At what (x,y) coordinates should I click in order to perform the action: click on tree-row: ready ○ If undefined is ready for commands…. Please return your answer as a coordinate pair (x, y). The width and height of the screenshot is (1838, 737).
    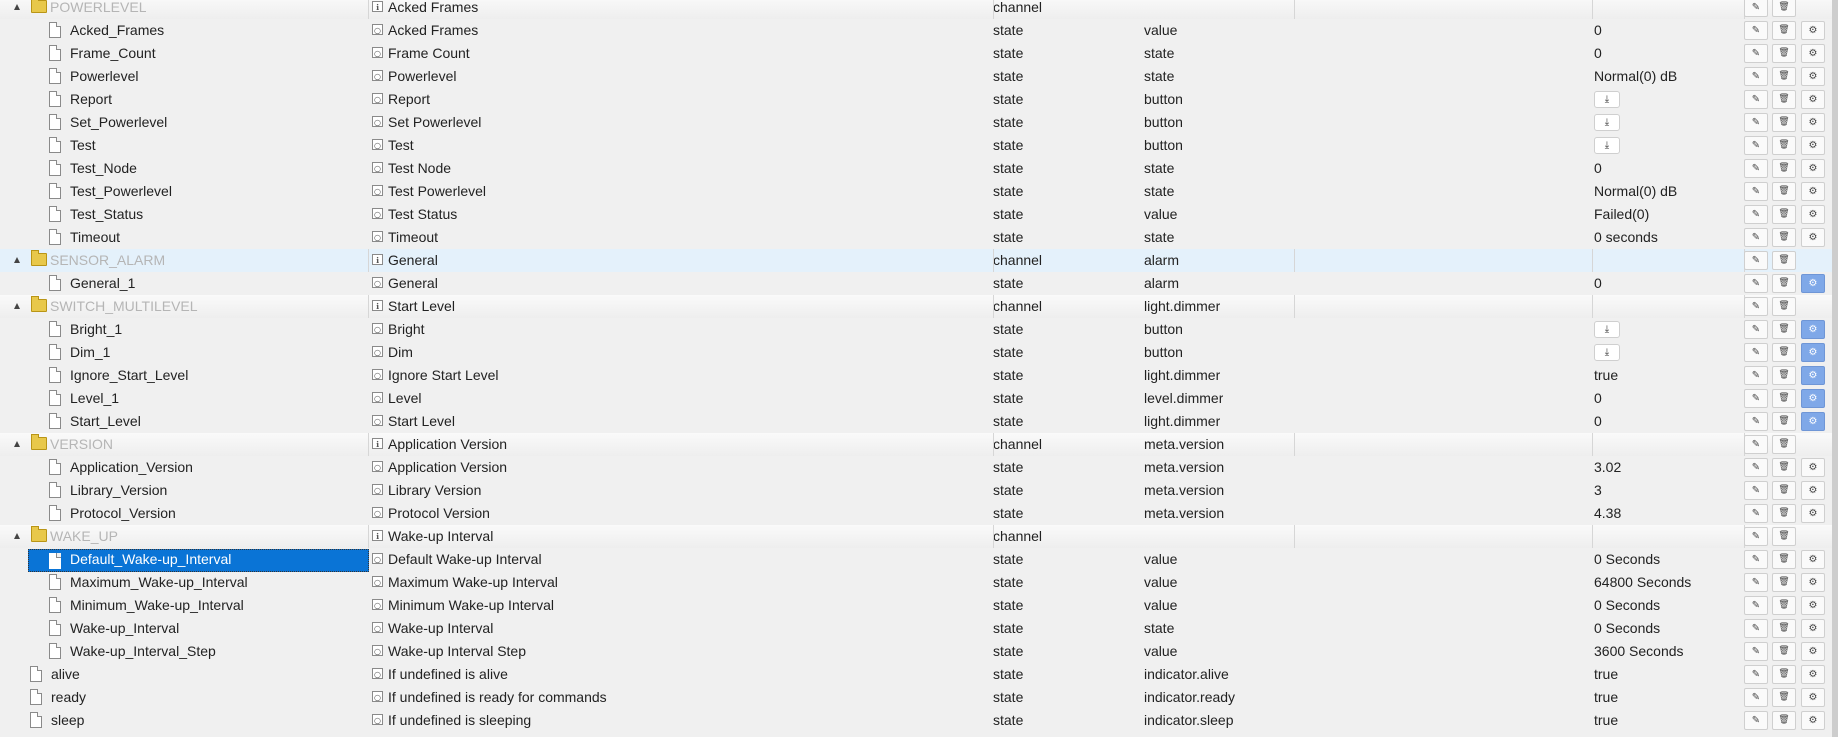
    Looking at the image, I should click on (919, 697).